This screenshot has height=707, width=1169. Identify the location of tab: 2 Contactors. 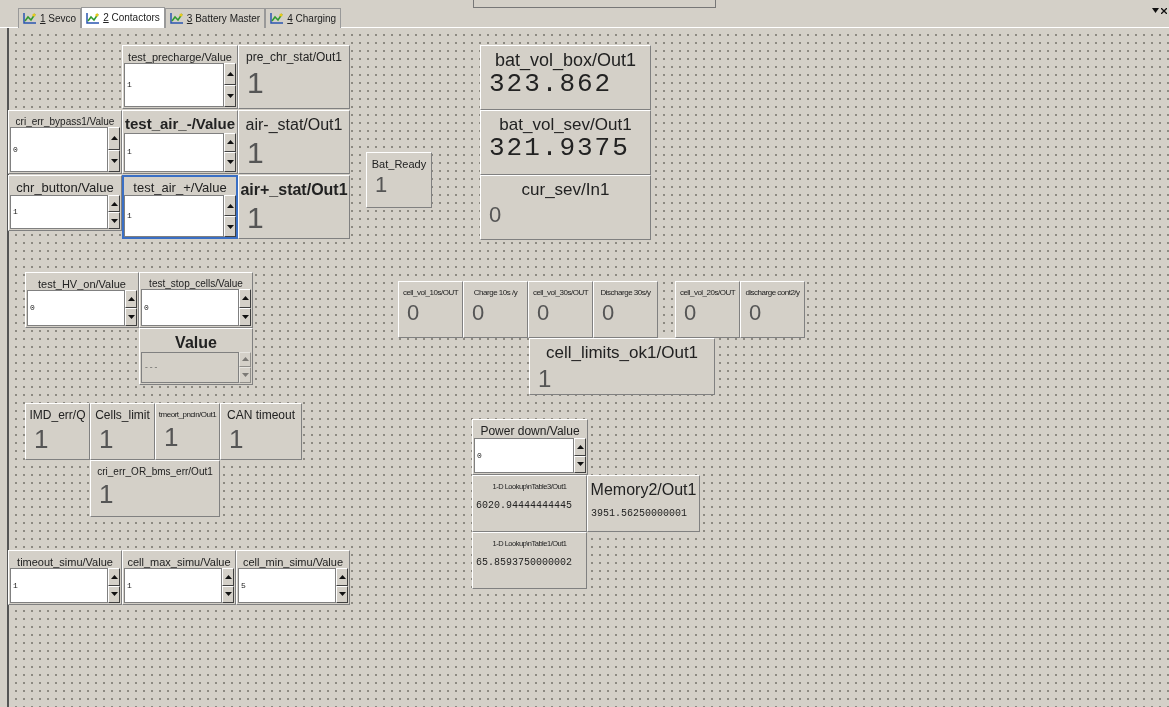
(123, 17).